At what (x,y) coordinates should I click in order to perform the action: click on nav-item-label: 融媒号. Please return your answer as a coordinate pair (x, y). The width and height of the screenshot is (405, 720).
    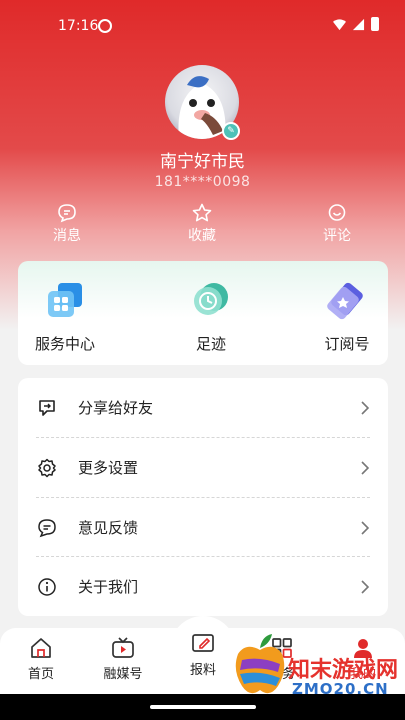
    Looking at the image, I should click on (123, 674).